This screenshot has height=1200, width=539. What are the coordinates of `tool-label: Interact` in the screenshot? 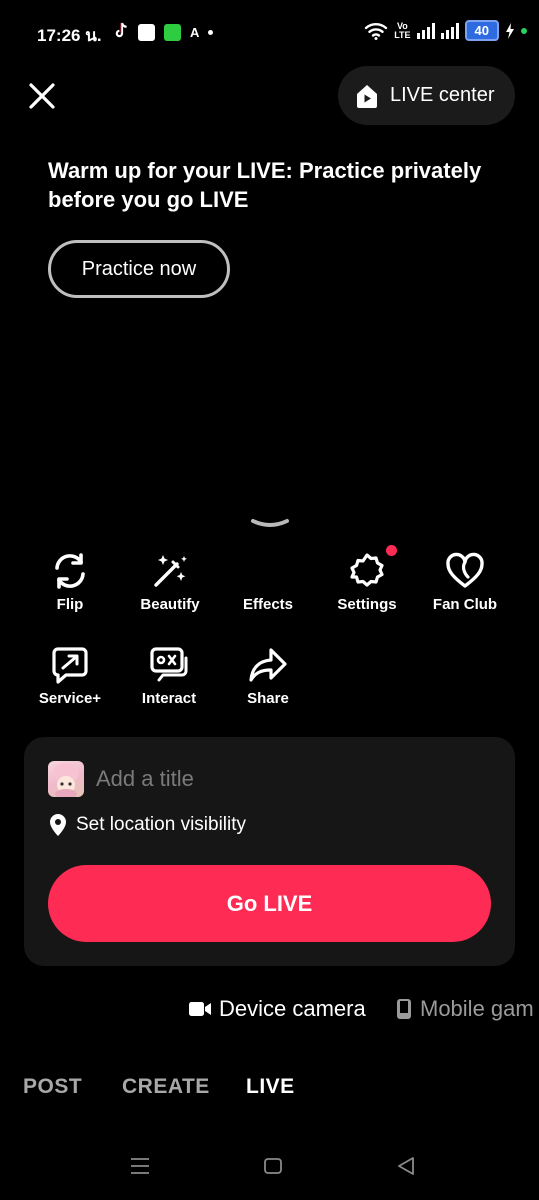 It's located at (169, 698).